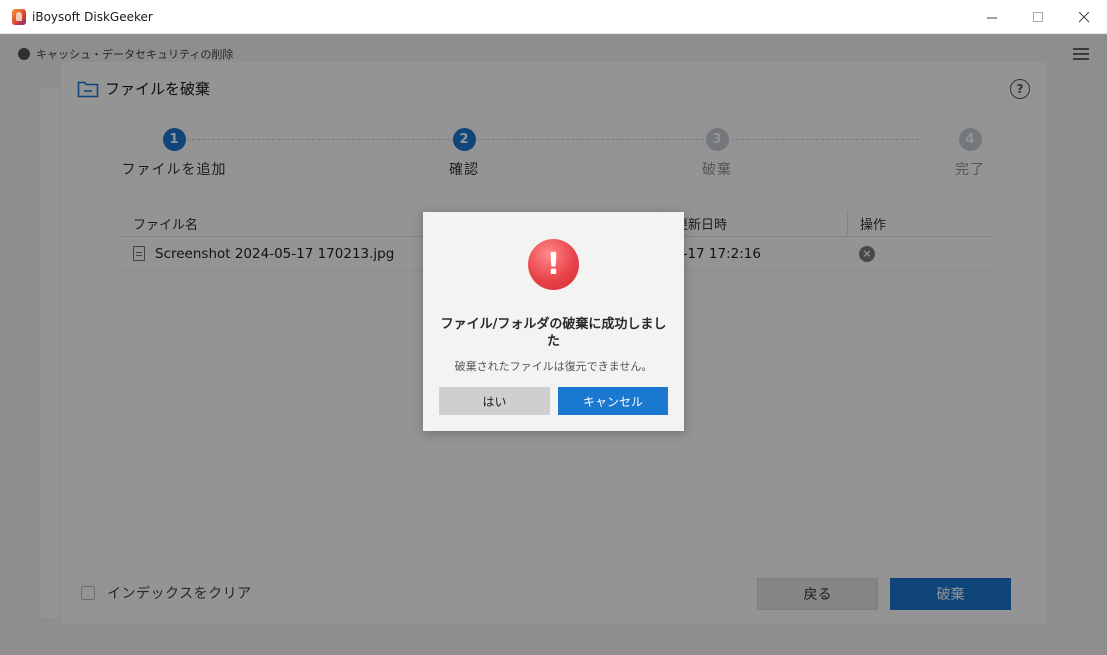  I want to click on dialog-title: ファイル/フォルダの破棄に成功しました, so click(553, 333).